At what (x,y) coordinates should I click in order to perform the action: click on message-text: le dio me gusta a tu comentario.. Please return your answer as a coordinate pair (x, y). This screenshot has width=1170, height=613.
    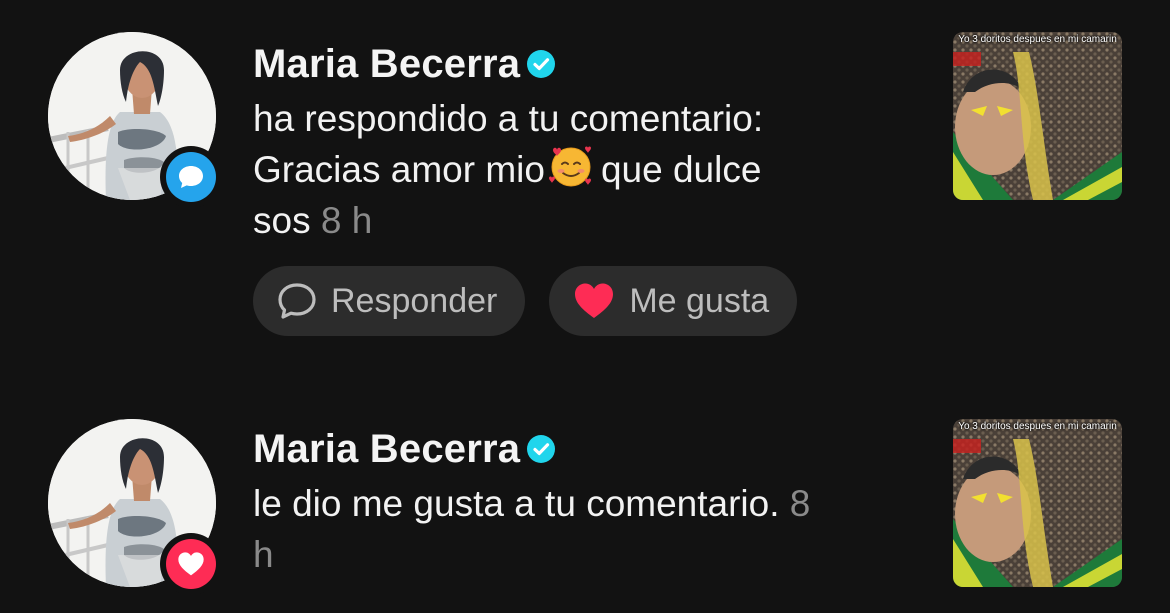
    Looking at the image, I should click on (516, 503).